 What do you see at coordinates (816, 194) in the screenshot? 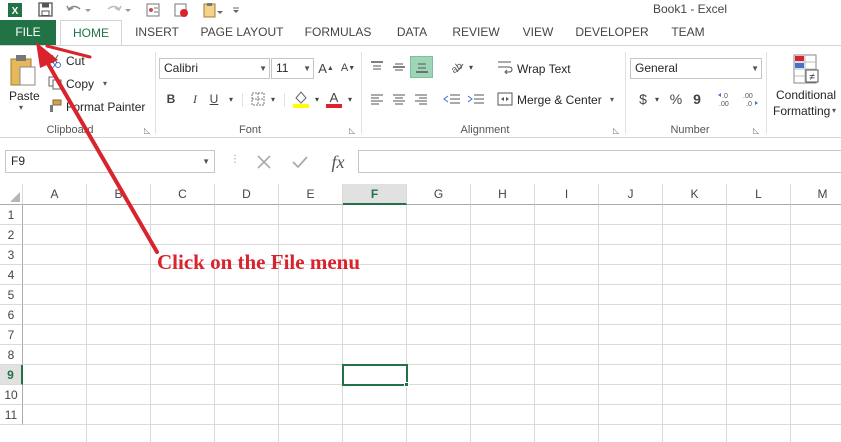
I see `column-header-m: M` at bounding box center [816, 194].